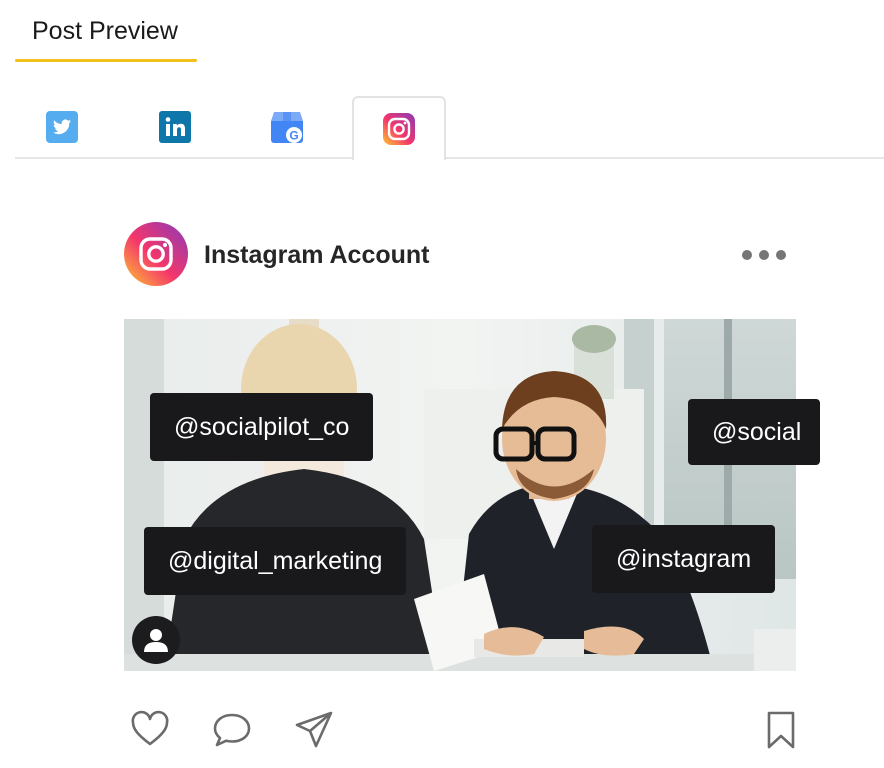 Image resolution: width=884 pixels, height=768 pixels. Describe the element at coordinates (275, 561) in the screenshot. I see `user-tag: @digital_marketing` at that location.